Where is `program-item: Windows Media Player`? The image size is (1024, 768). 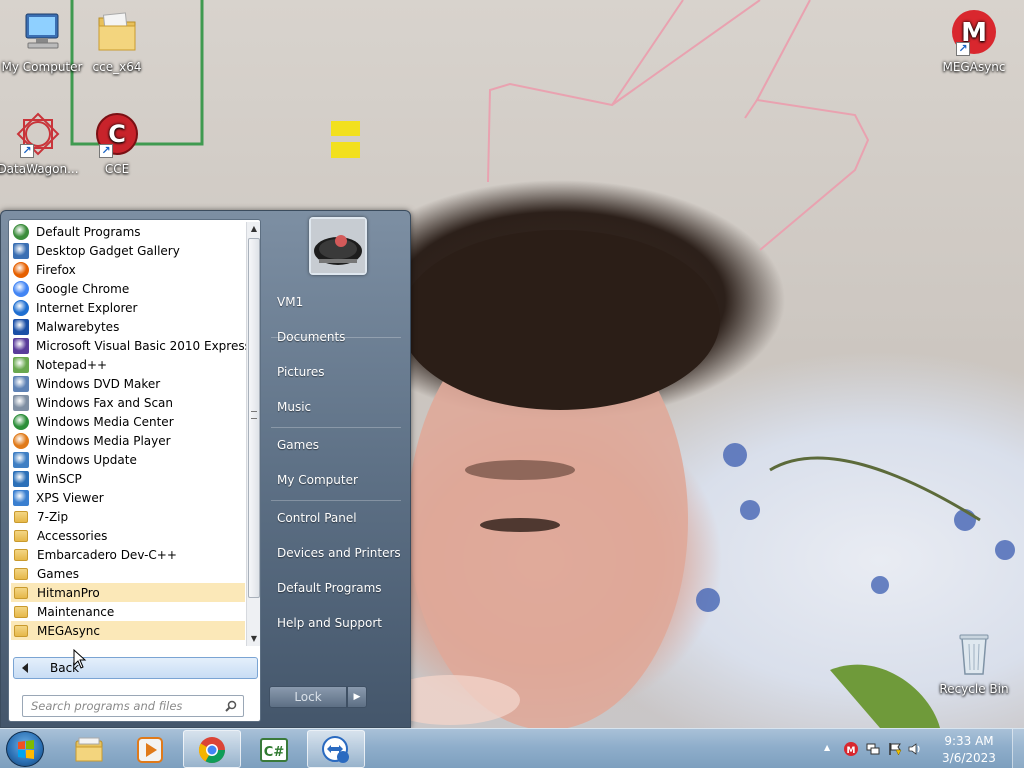
program-item: Windows Media Player is located at coordinates (128, 440).